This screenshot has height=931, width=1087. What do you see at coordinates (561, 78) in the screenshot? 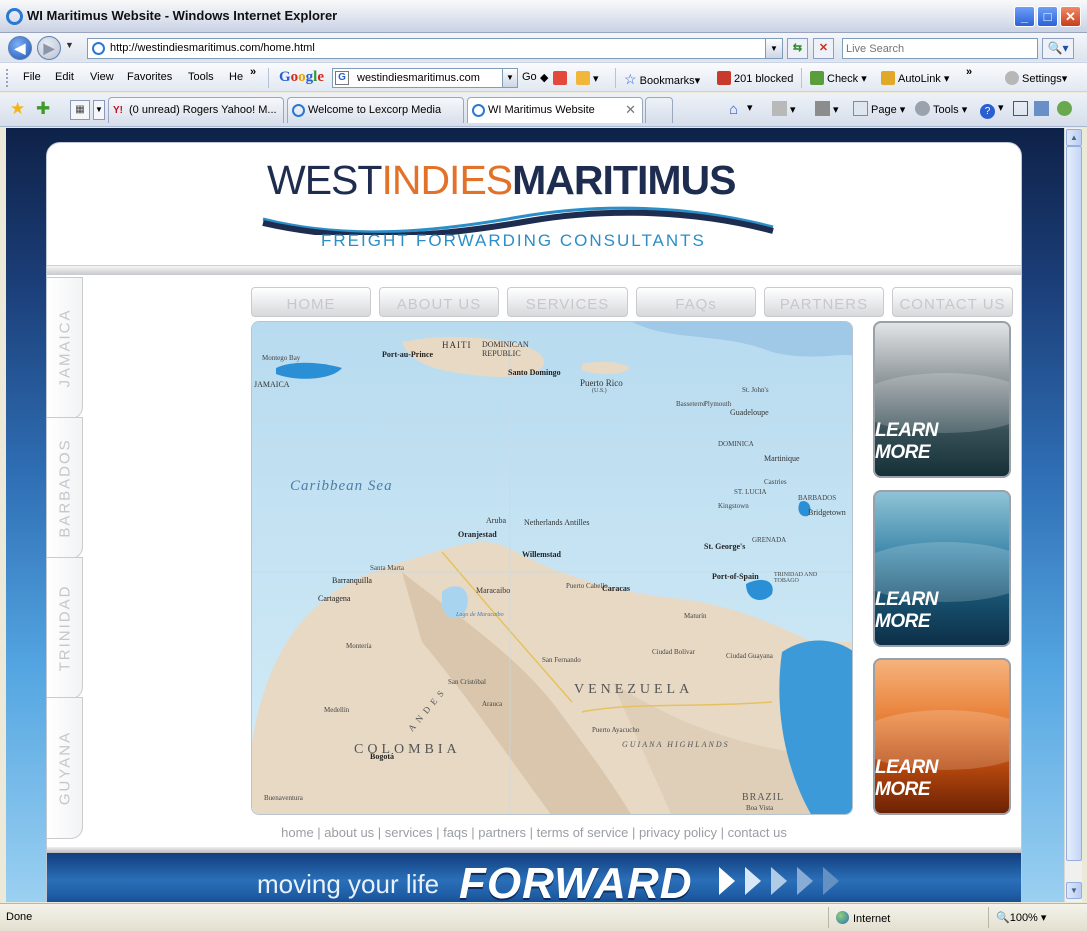
I see `pagerank-icon` at bounding box center [561, 78].